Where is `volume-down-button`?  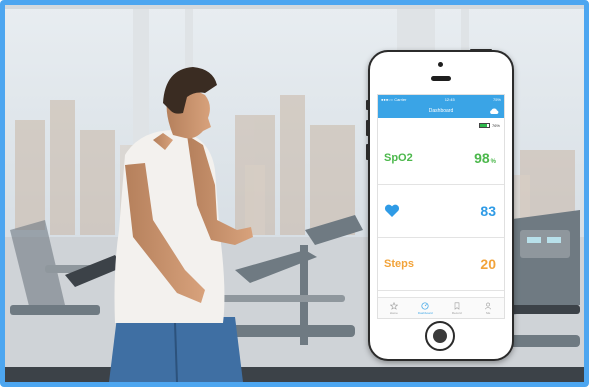 volume-down-button is located at coordinates (367, 152).